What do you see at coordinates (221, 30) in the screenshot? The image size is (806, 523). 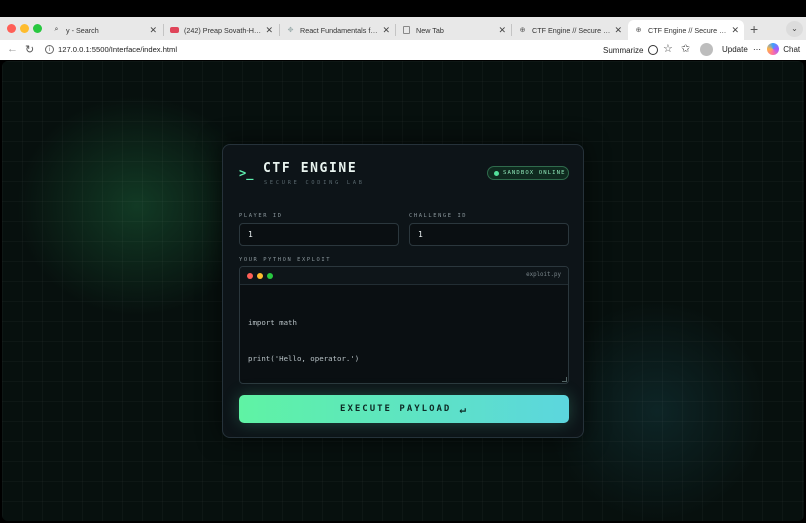 I see `browser-tab-youtube: (242) Preap Sovath-Him Sh ✕` at bounding box center [221, 30].